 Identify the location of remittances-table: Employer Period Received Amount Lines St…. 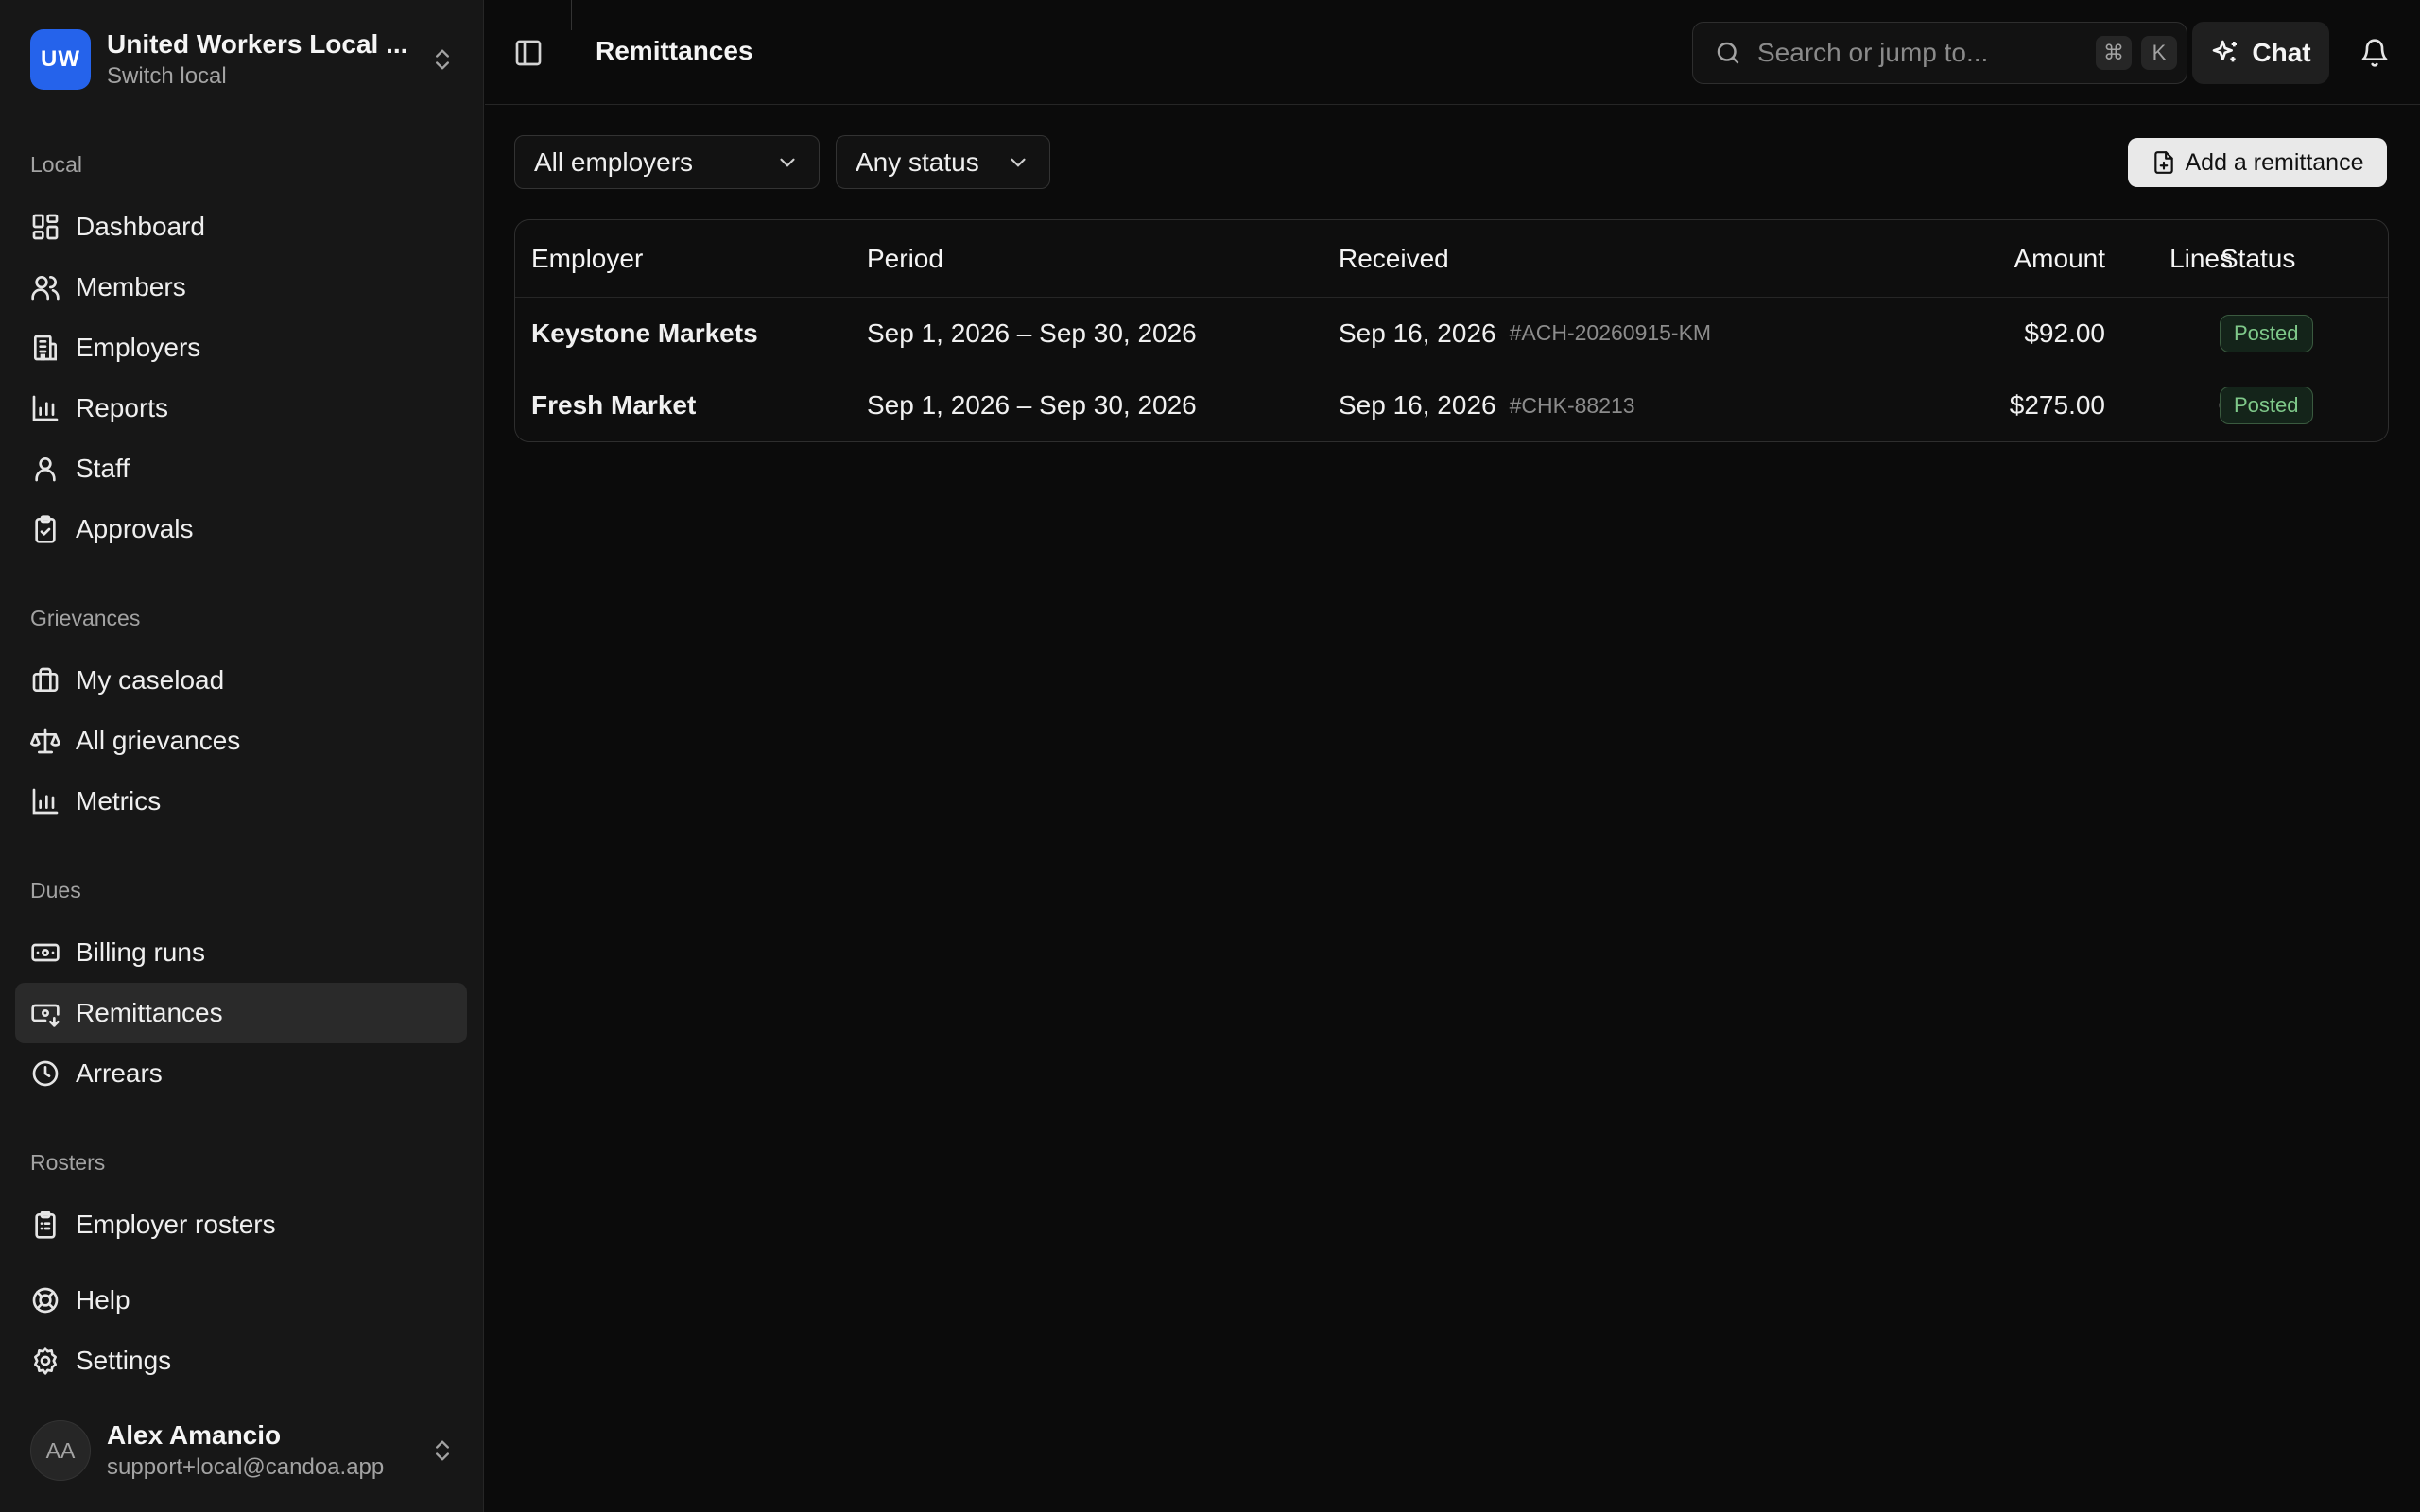
(1452, 330).